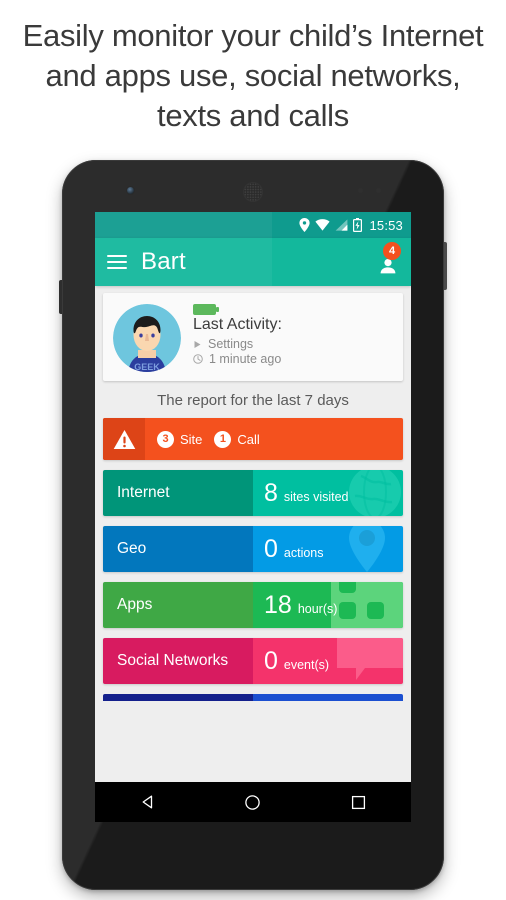 The height and width of the screenshot is (900, 506). I want to click on nav-back-button, so click(148, 802).